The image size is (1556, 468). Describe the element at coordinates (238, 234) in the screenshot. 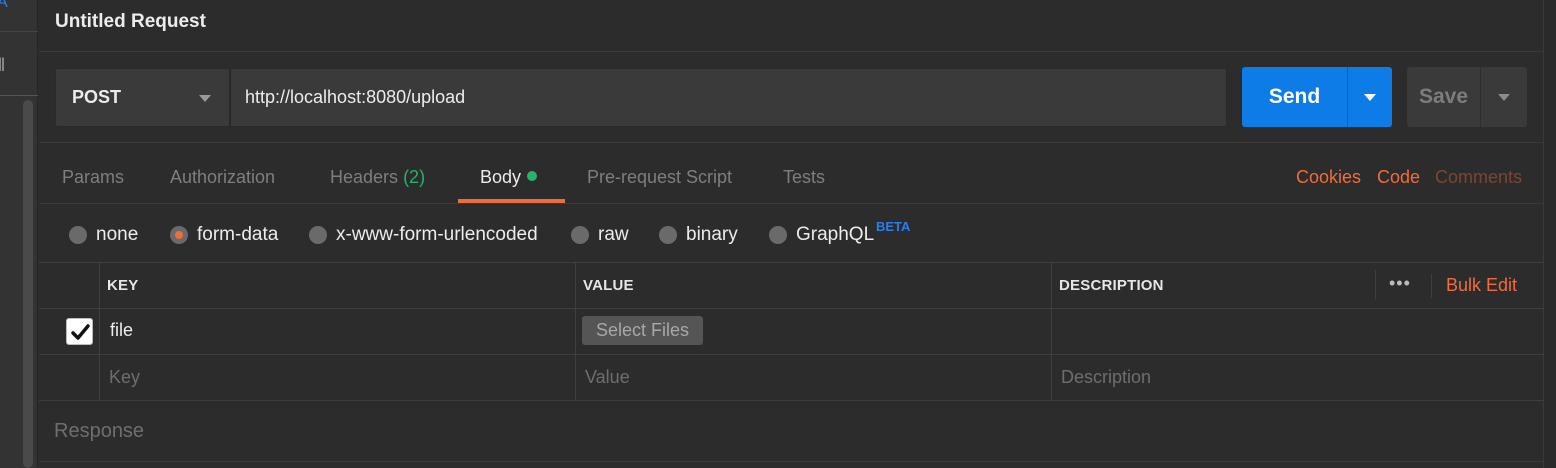

I see `radio-label: form-data` at that location.